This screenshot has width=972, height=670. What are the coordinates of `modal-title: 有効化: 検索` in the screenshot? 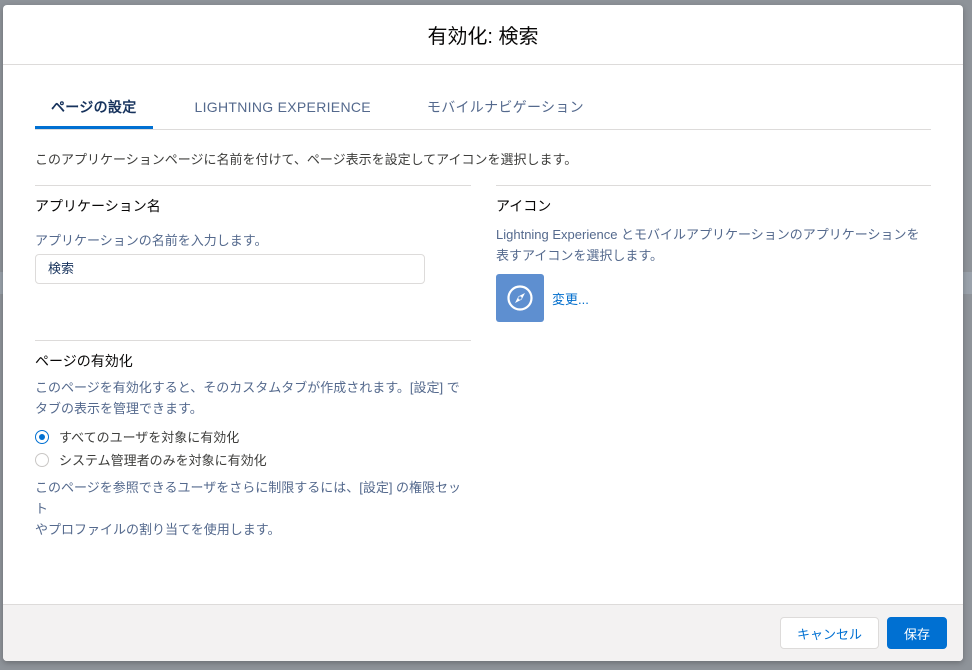 It's located at (483, 37).